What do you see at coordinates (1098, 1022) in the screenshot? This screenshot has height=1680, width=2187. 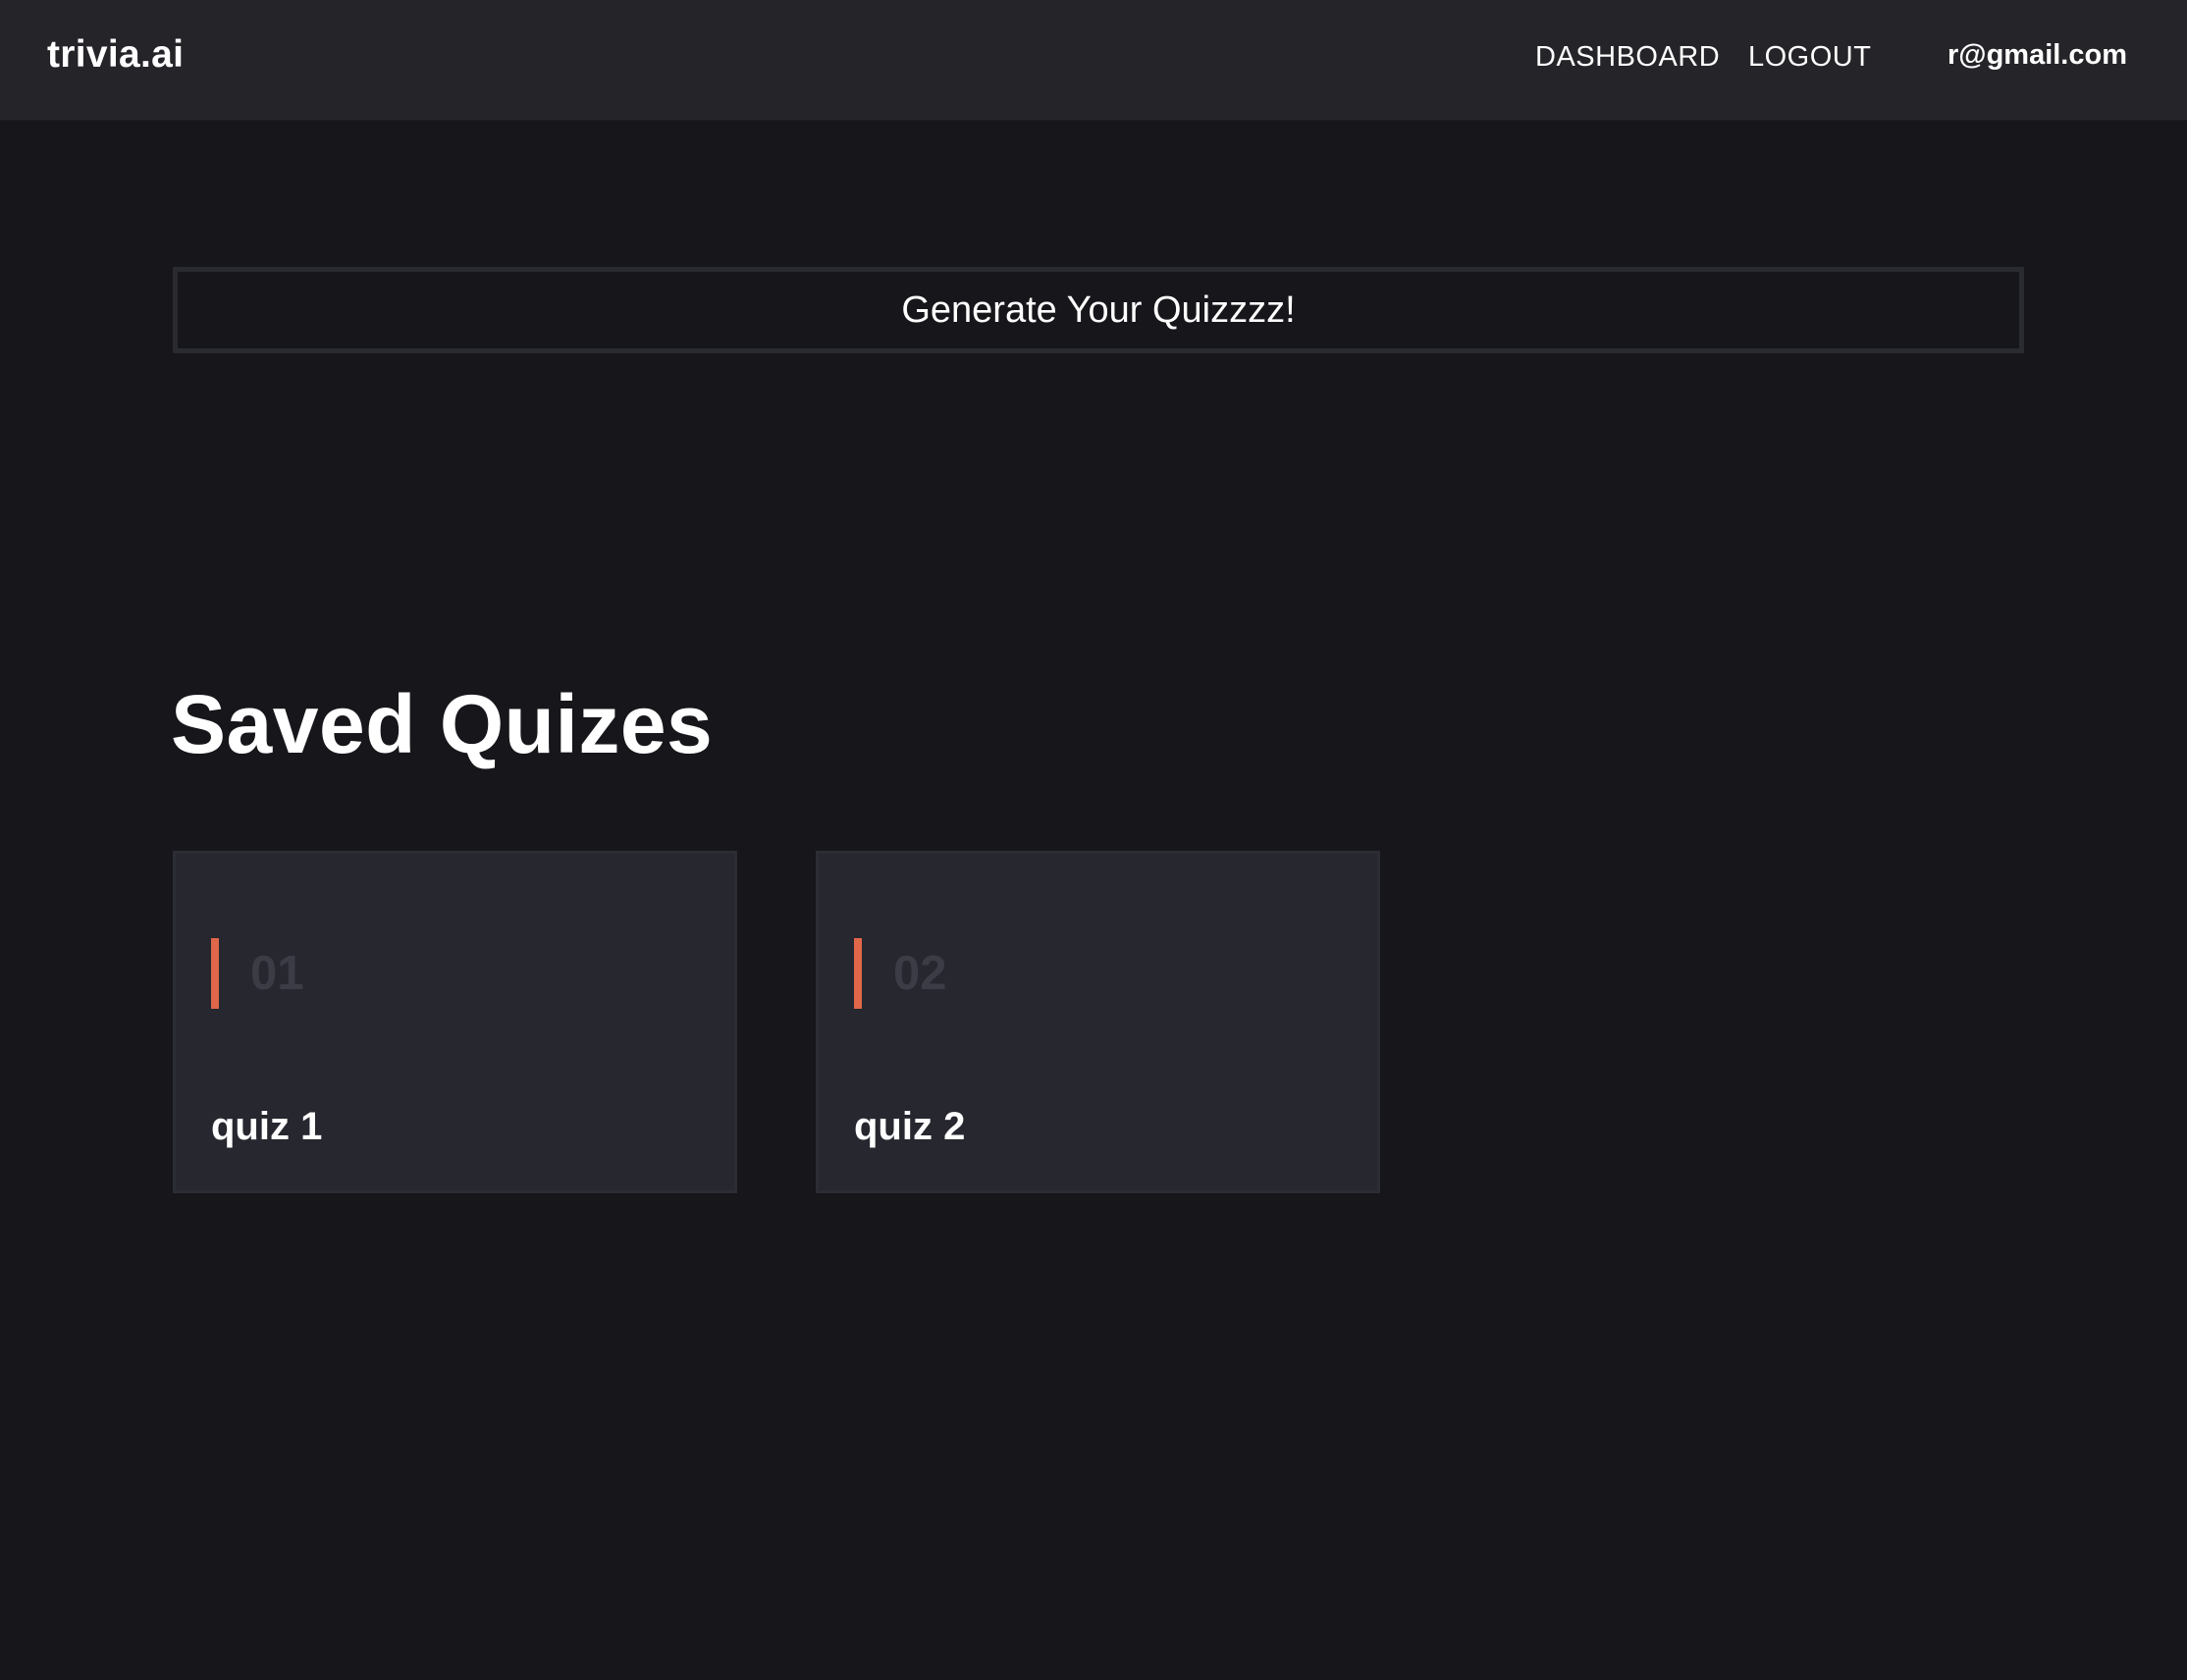 I see `quiz-card: 02 quiz 2` at bounding box center [1098, 1022].